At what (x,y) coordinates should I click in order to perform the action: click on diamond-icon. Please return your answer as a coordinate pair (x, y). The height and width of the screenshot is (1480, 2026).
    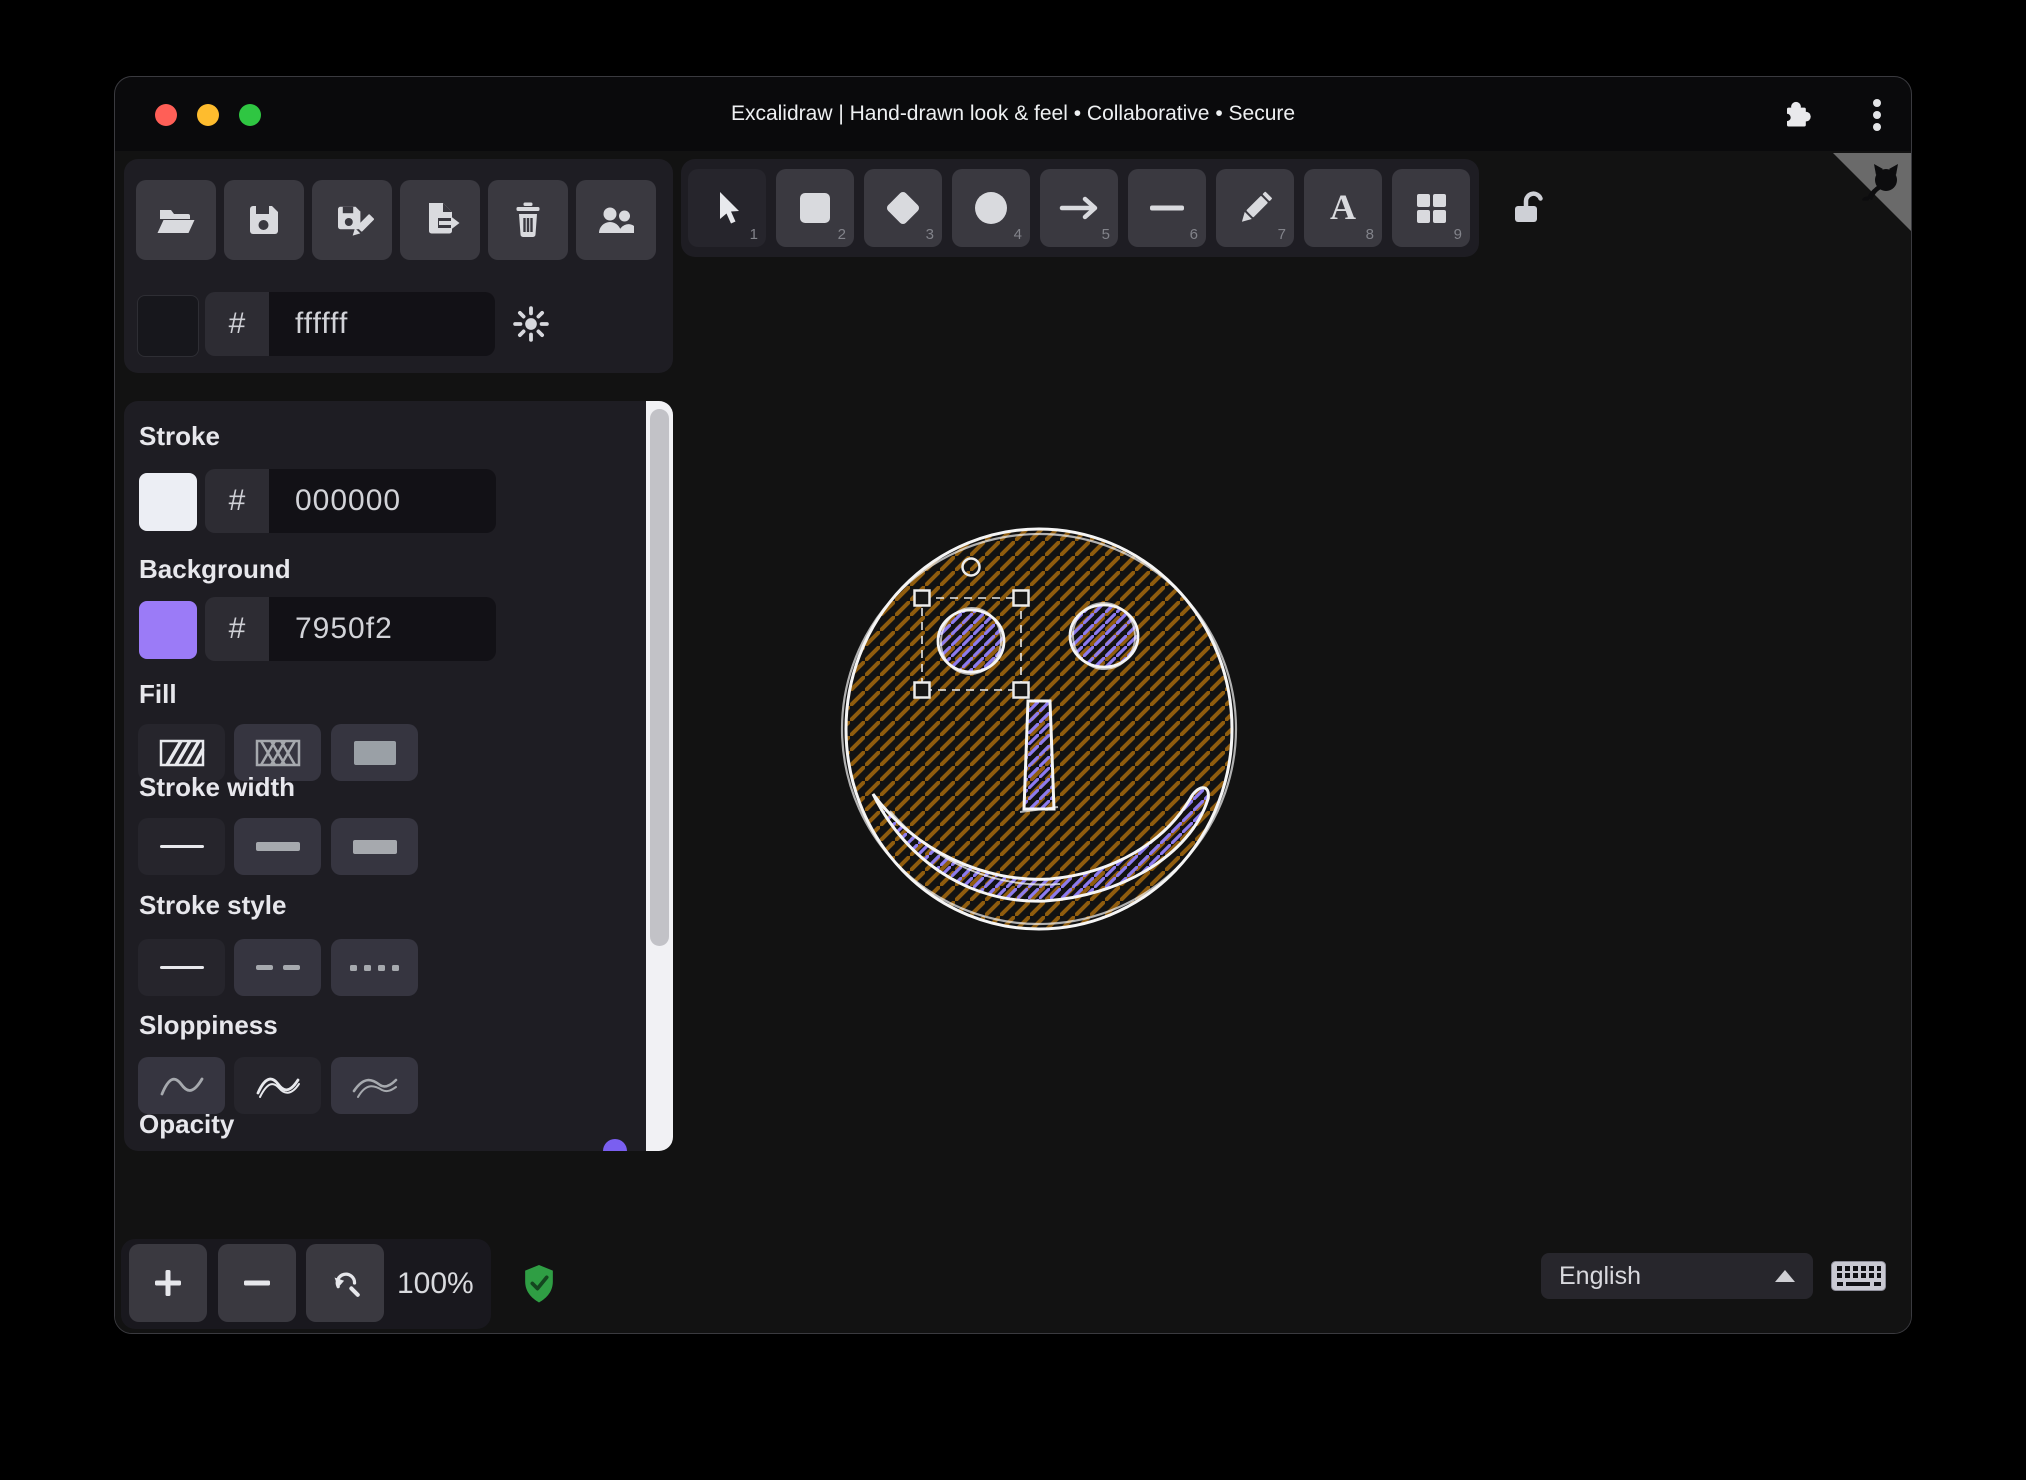
    Looking at the image, I should click on (903, 208).